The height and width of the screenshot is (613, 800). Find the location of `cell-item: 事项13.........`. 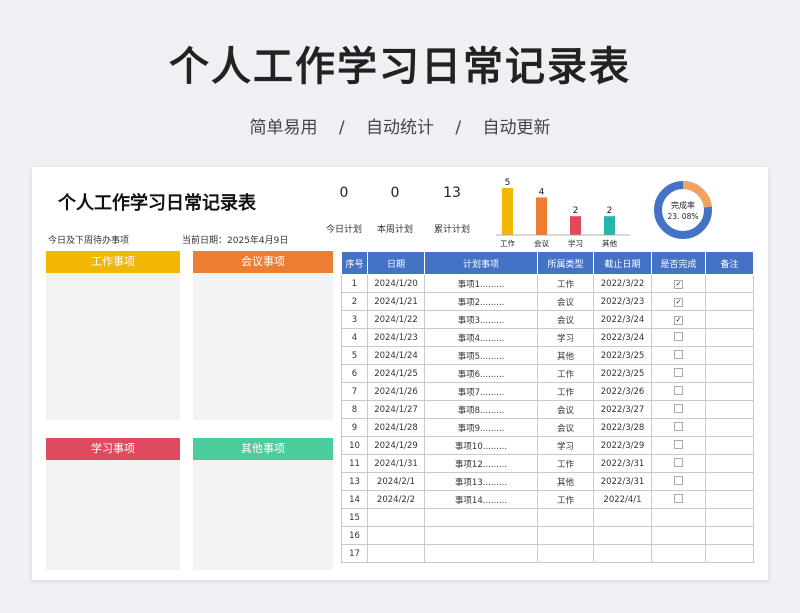

cell-item: 事项13......... is located at coordinates (481, 481).